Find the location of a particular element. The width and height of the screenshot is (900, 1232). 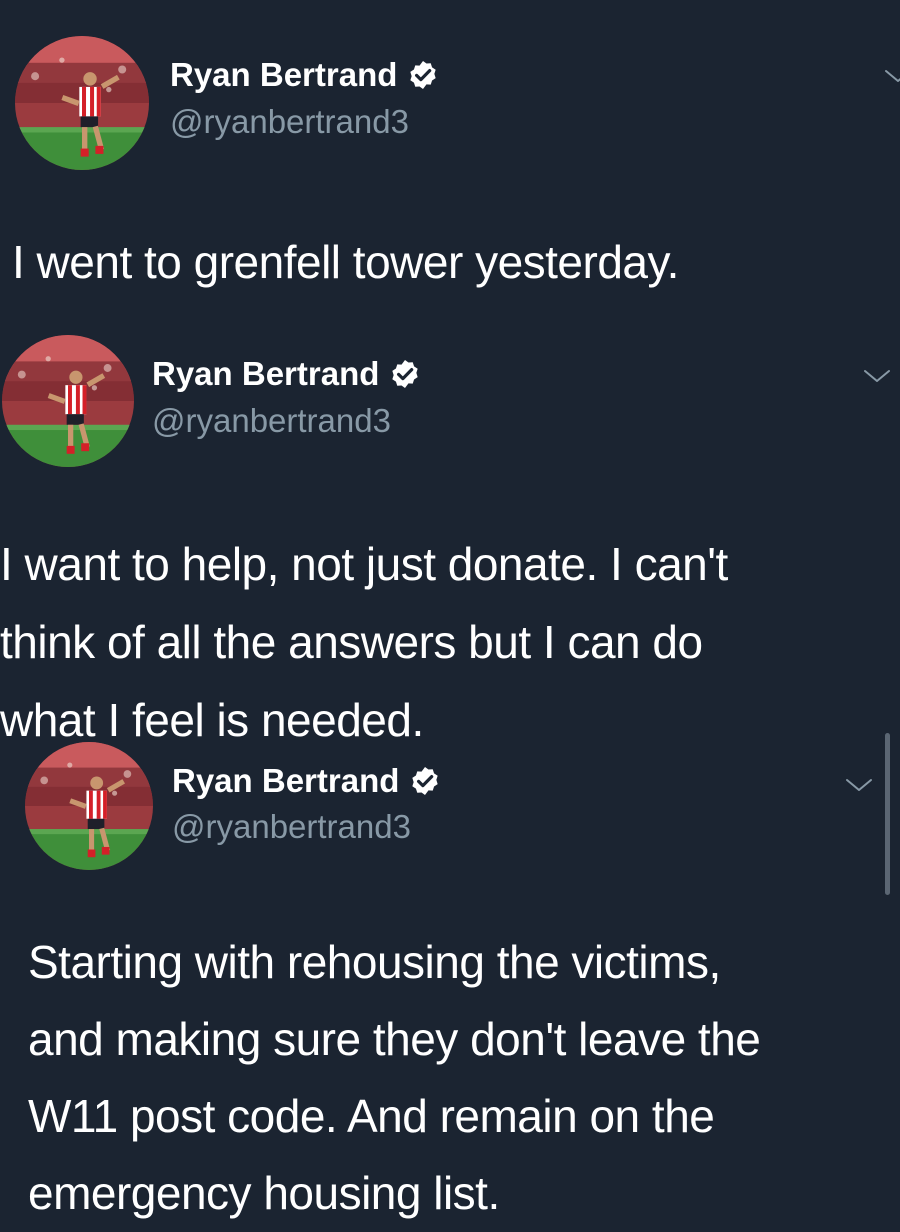

tweet-text: I went to grenfell tower yesterday. is located at coordinates (345, 262).